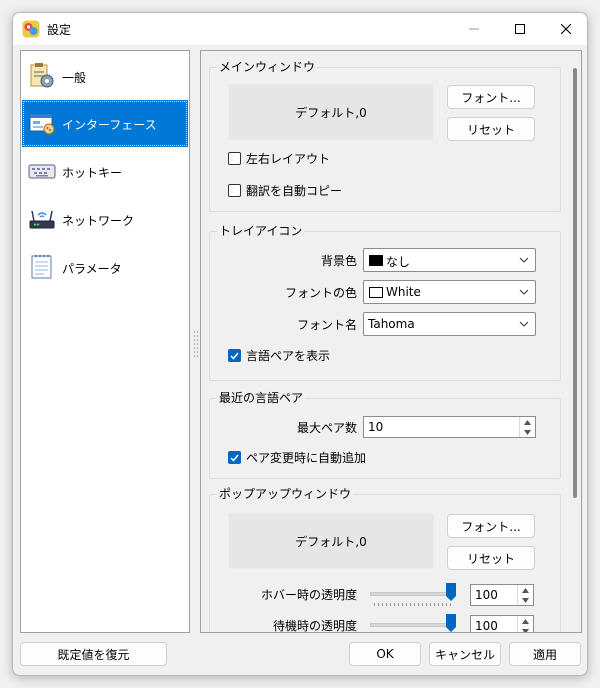  I want to click on checkbox-label: 言語ペアを表示, so click(288, 356).